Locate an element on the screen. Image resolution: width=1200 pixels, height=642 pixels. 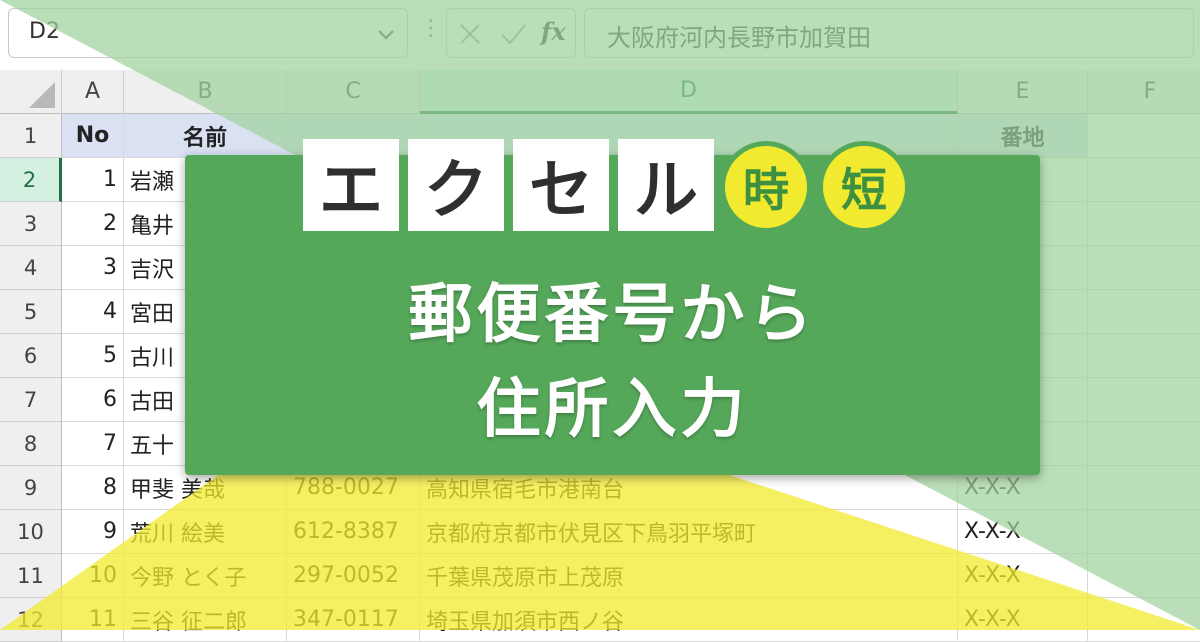
name-box: D2 is located at coordinates (208, 33).